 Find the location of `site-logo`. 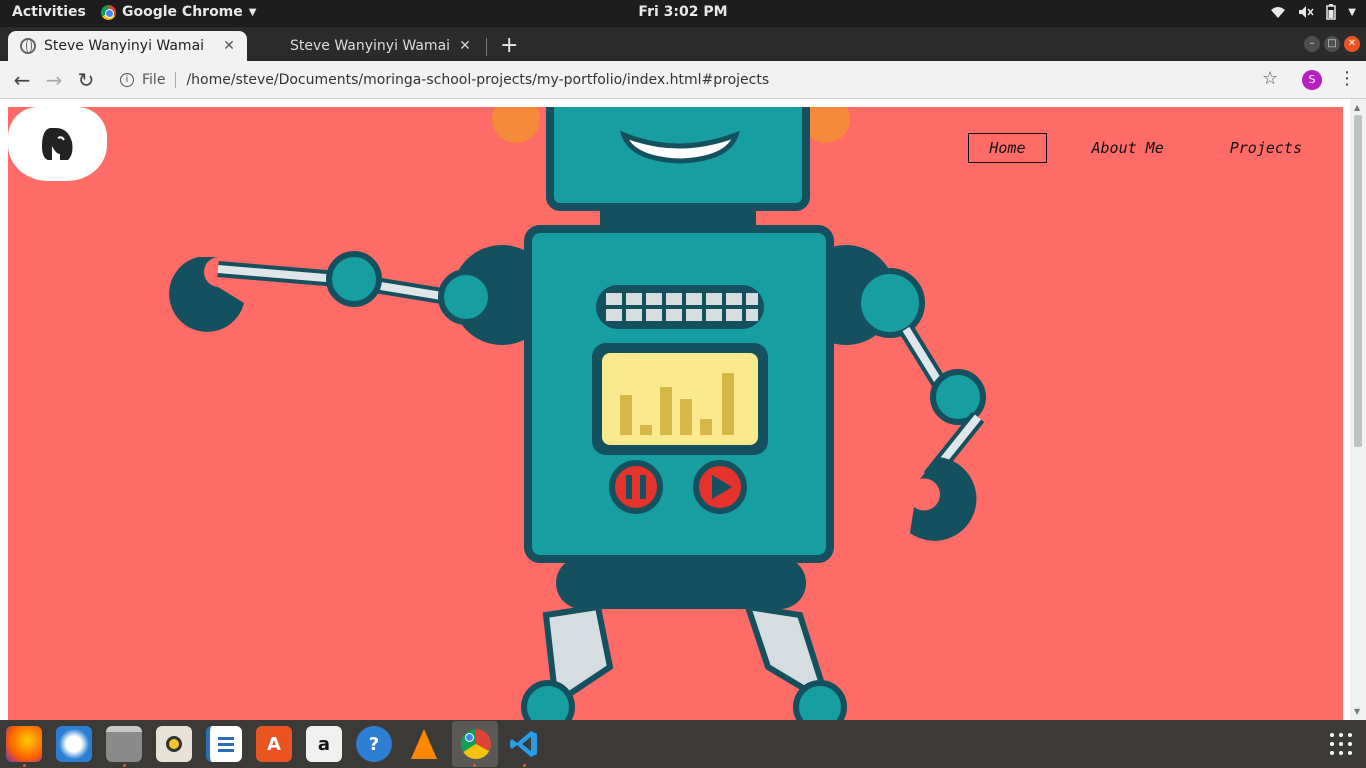

site-logo is located at coordinates (57, 144).